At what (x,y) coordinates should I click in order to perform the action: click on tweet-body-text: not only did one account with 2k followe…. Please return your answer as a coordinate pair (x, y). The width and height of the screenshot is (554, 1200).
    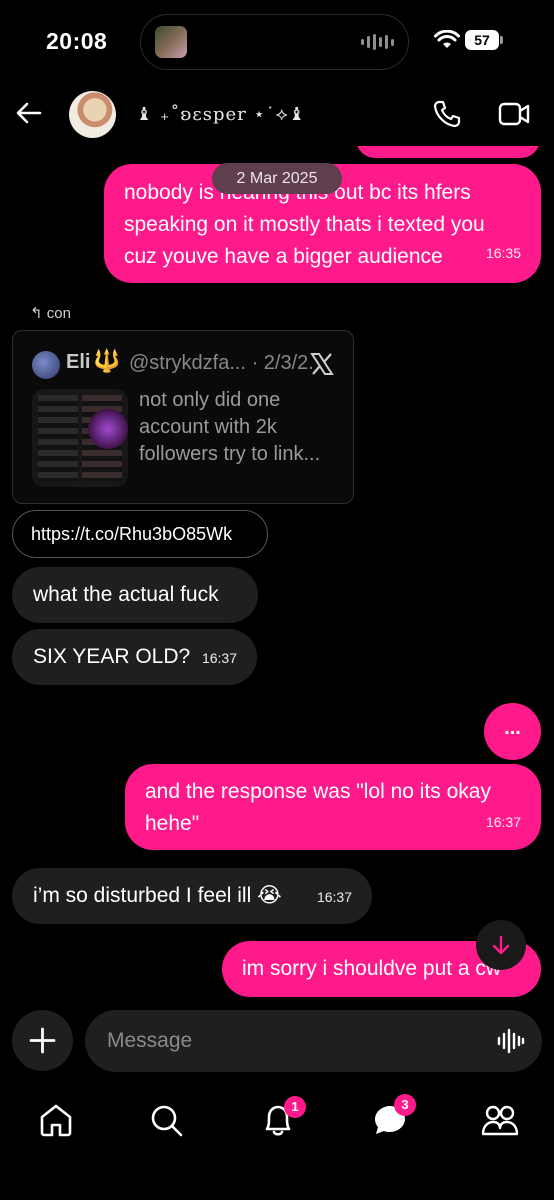
    Looking at the image, I should click on (230, 427).